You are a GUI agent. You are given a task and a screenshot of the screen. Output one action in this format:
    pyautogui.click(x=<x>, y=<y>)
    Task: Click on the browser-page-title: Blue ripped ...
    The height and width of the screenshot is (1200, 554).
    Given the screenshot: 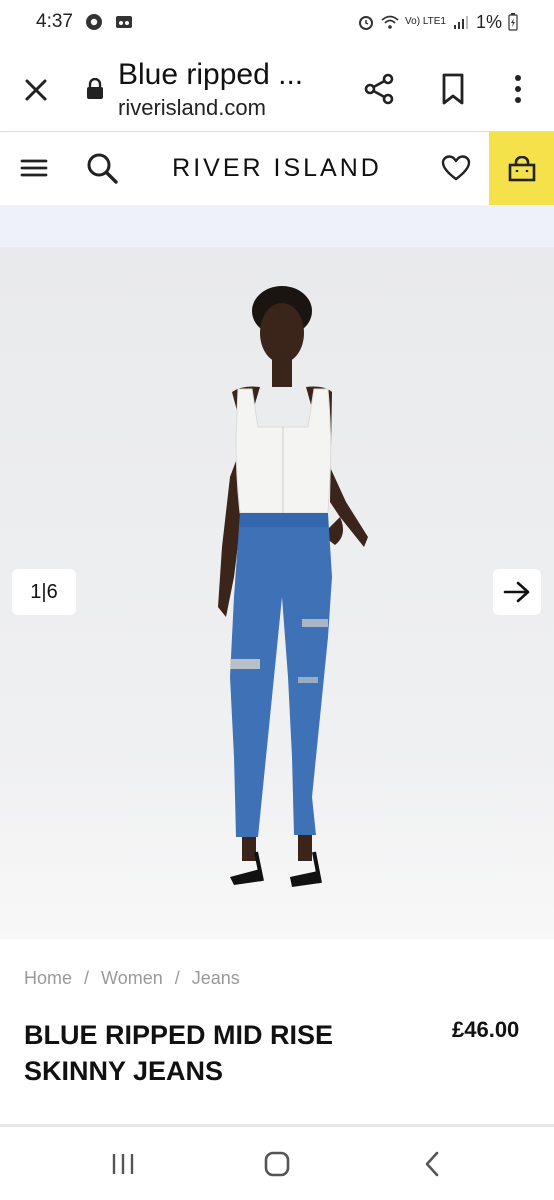 What is the action you would take?
    pyautogui.click(x=210, y=75)
    